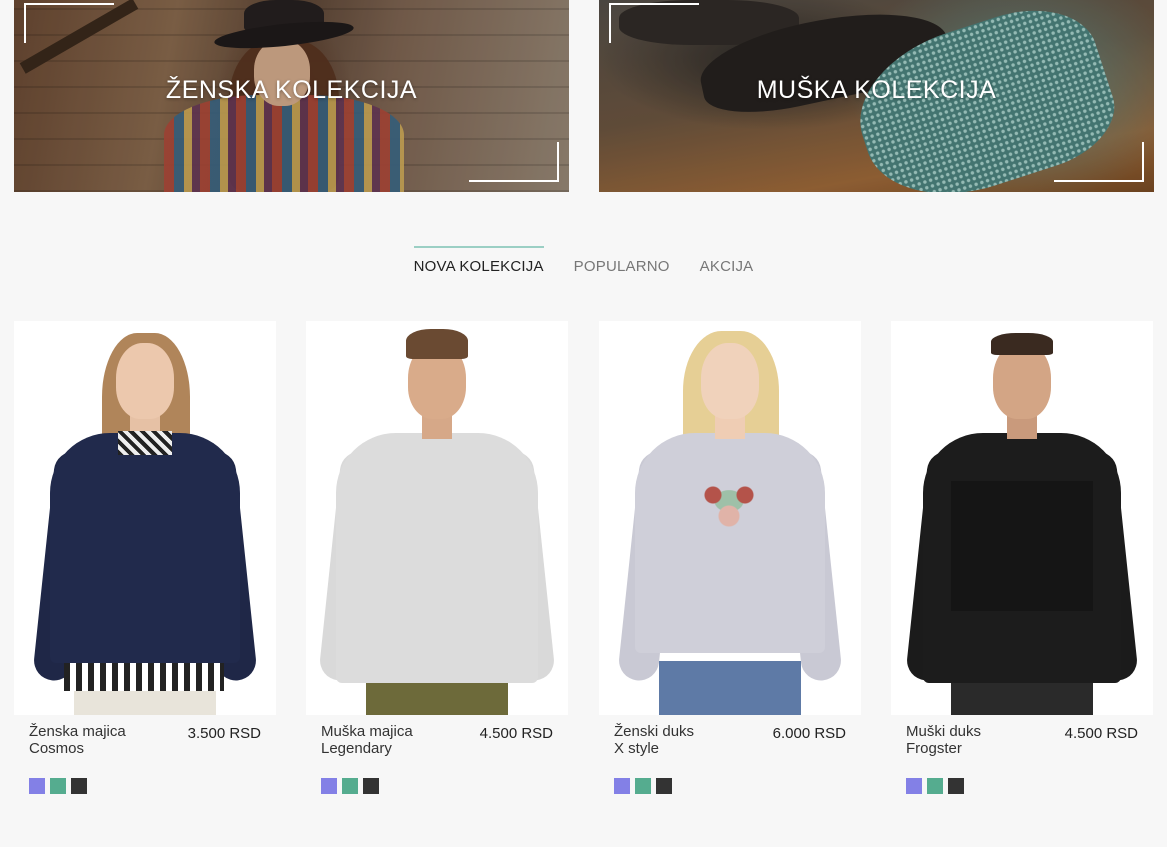 This screenshot has width=1167, height=847. What do you see at coordinates (224, 733) in the screenshot?
I see `product-price: 3.500 RSD` at bounding box center [224, 733].